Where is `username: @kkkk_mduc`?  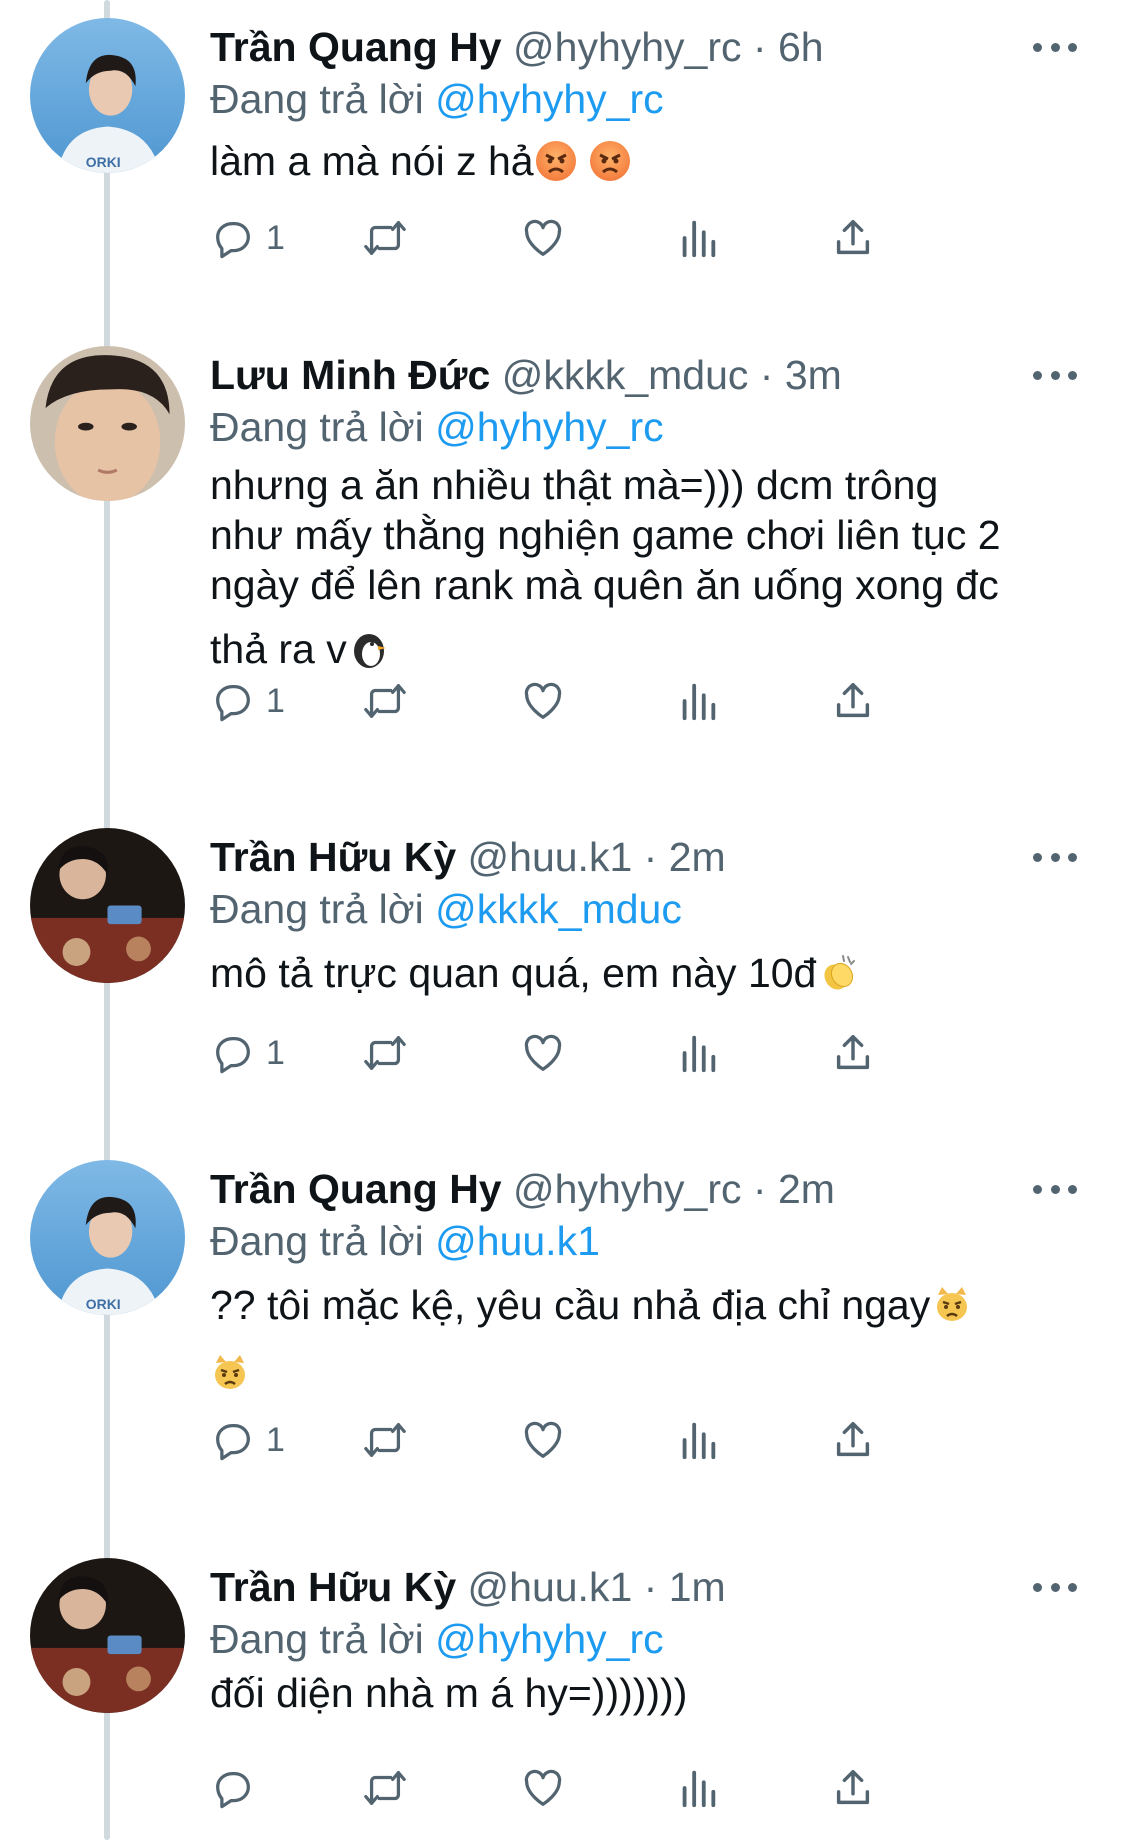 username: @kkkk_mduc is located at coordinates (625, 375).